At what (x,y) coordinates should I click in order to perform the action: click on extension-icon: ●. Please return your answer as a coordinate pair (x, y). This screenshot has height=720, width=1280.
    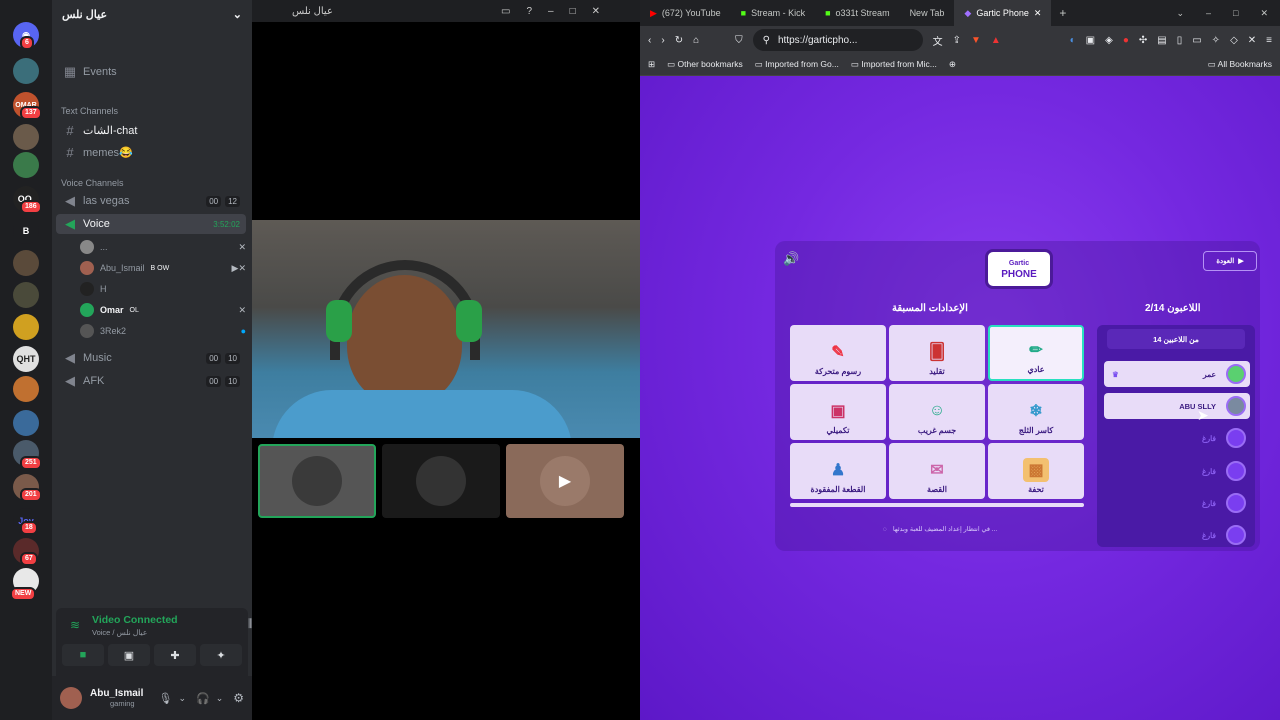
    Looking at the image, I should click on (1126, 40).